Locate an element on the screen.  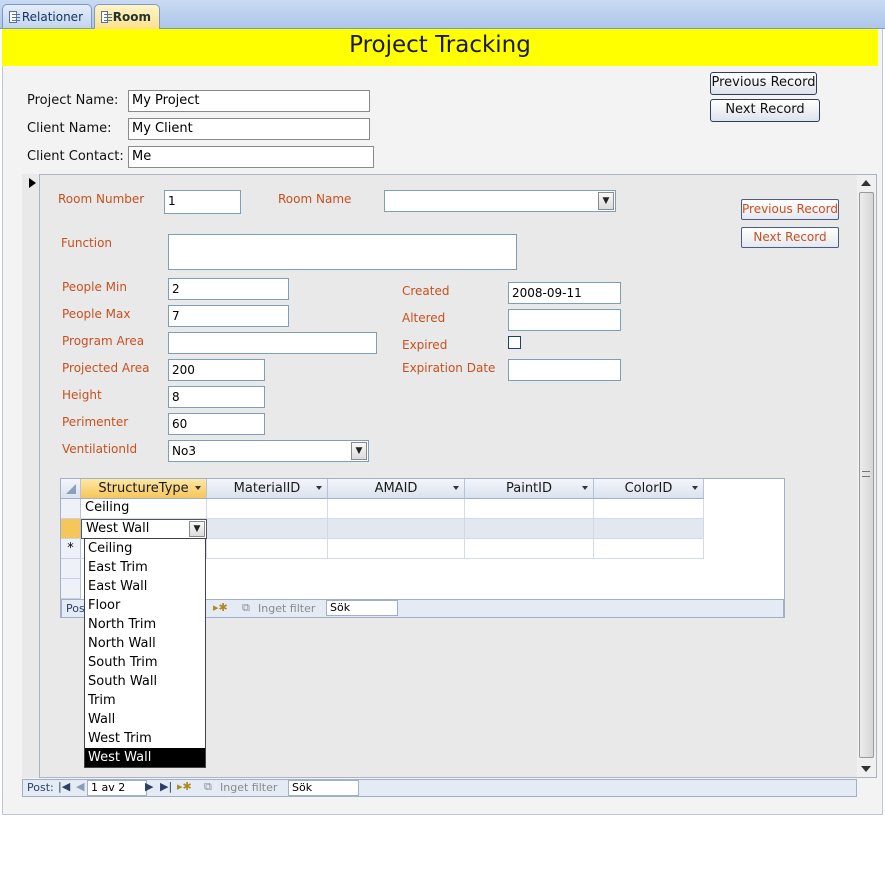
altered-label: Altered is located at coordinates (424, 318).